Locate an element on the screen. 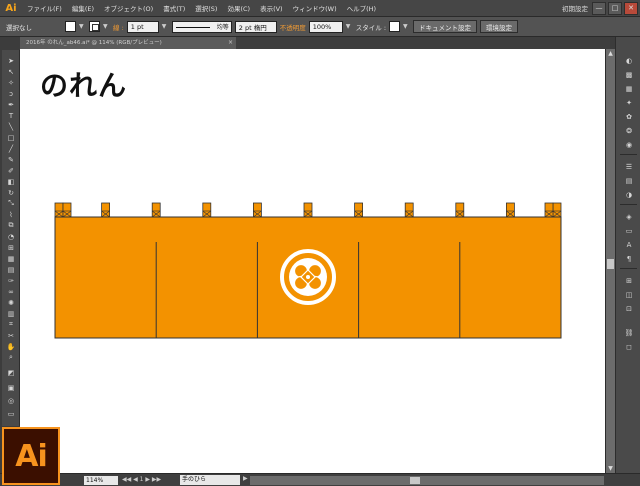  fill-stroke-swatch-icon: ◩ is located at coordinates (11, 372).